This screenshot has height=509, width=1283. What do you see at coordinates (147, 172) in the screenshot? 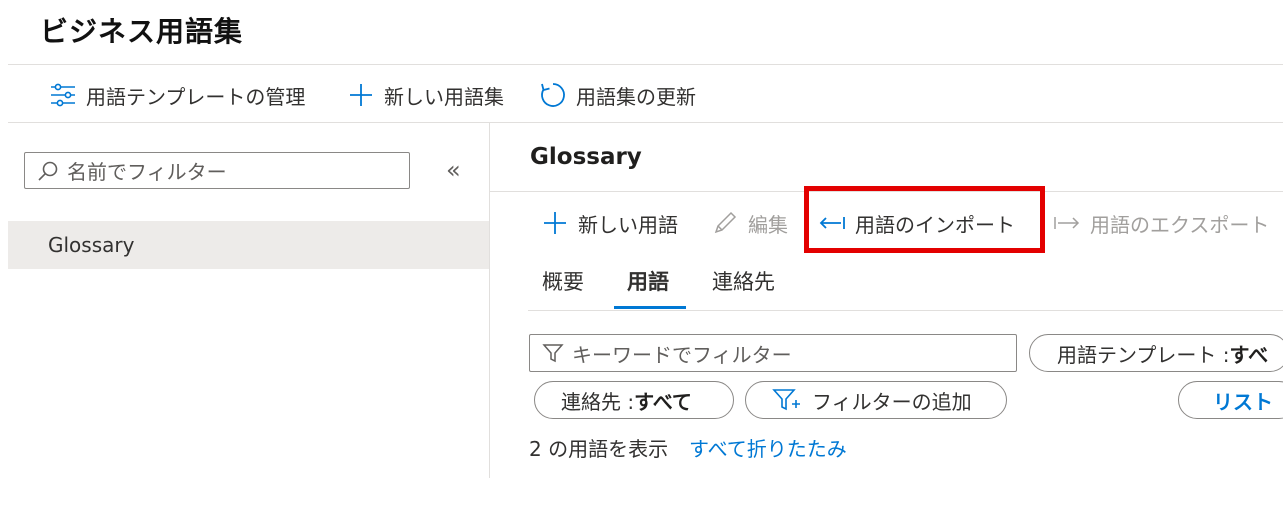
I see `sidebar-filter-placeholder: 名前でフィルター` at bounding box center [147, 172].